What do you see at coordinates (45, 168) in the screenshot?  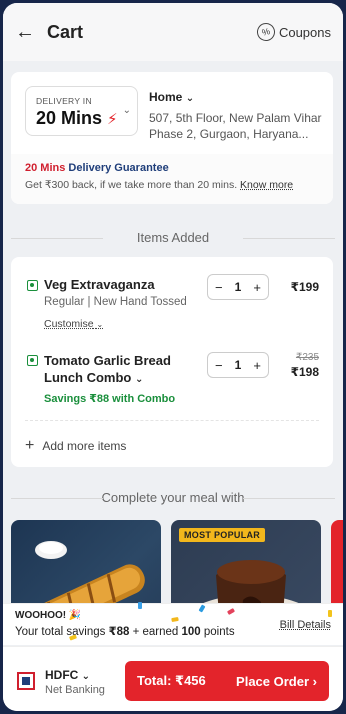 I see `guarantee-time: 20 Mins` at bounding box center [45, 168].